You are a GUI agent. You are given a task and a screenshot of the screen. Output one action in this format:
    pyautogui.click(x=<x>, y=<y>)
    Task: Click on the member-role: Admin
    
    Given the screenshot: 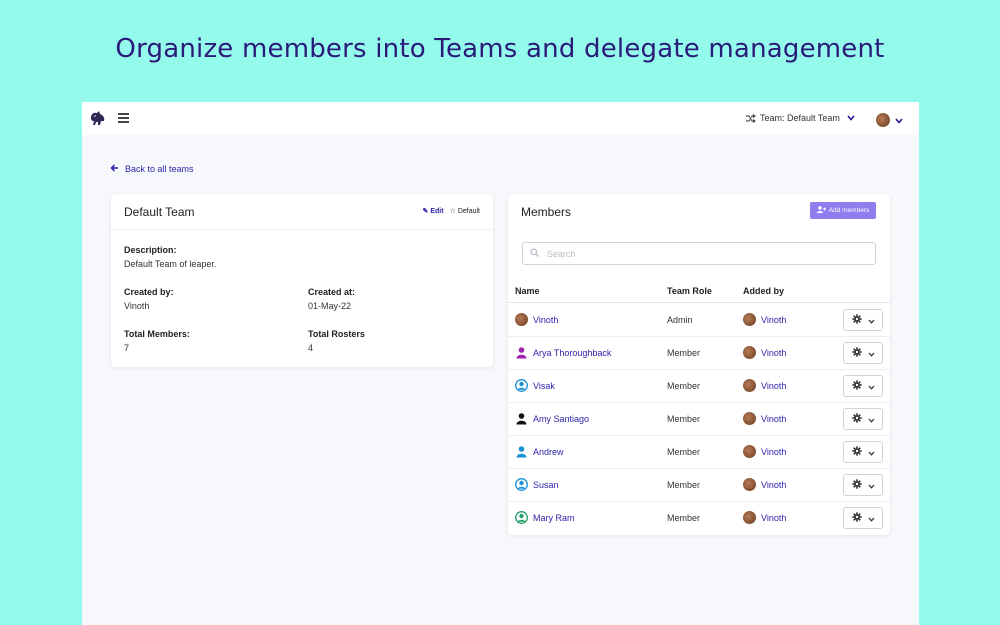 What is the action you would take?
    pyautogui.click(x=680, y=320)
    